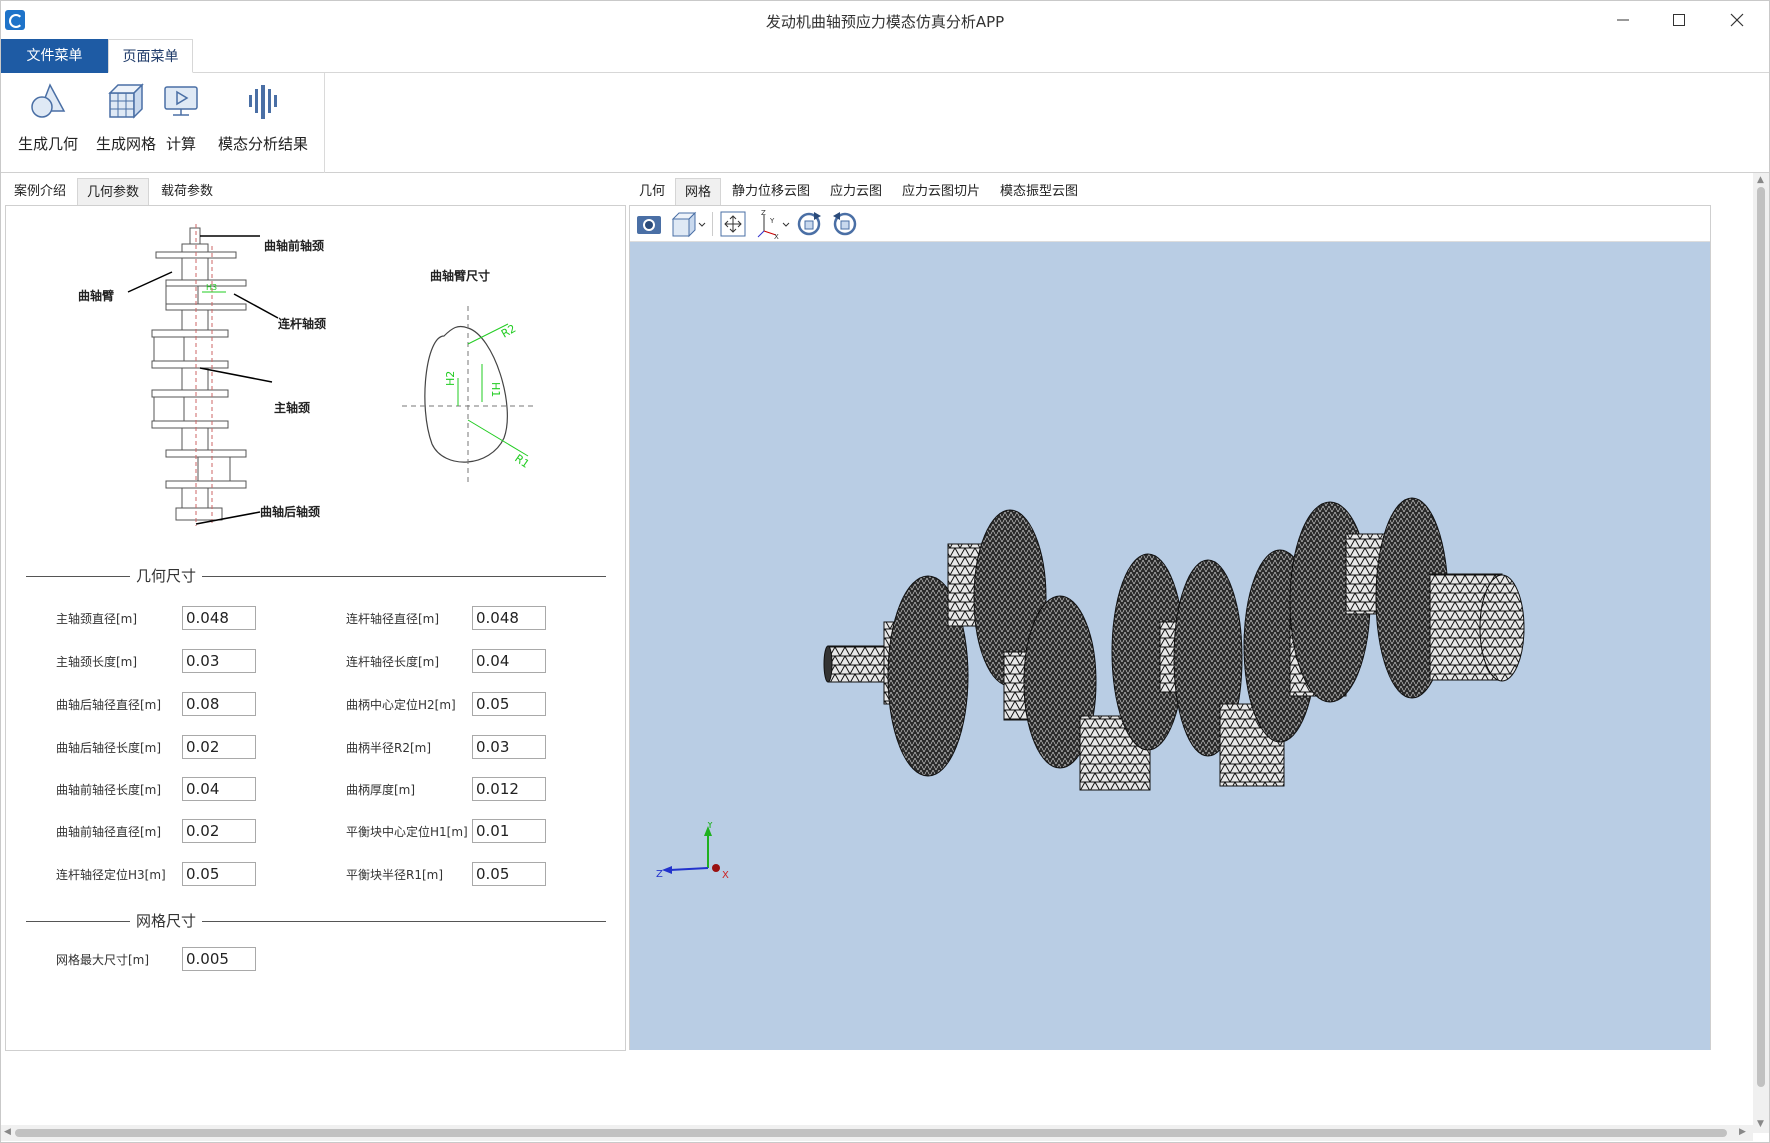  I want to click on diagram-main-journal-label: 主轴颈, so click(292, 407).